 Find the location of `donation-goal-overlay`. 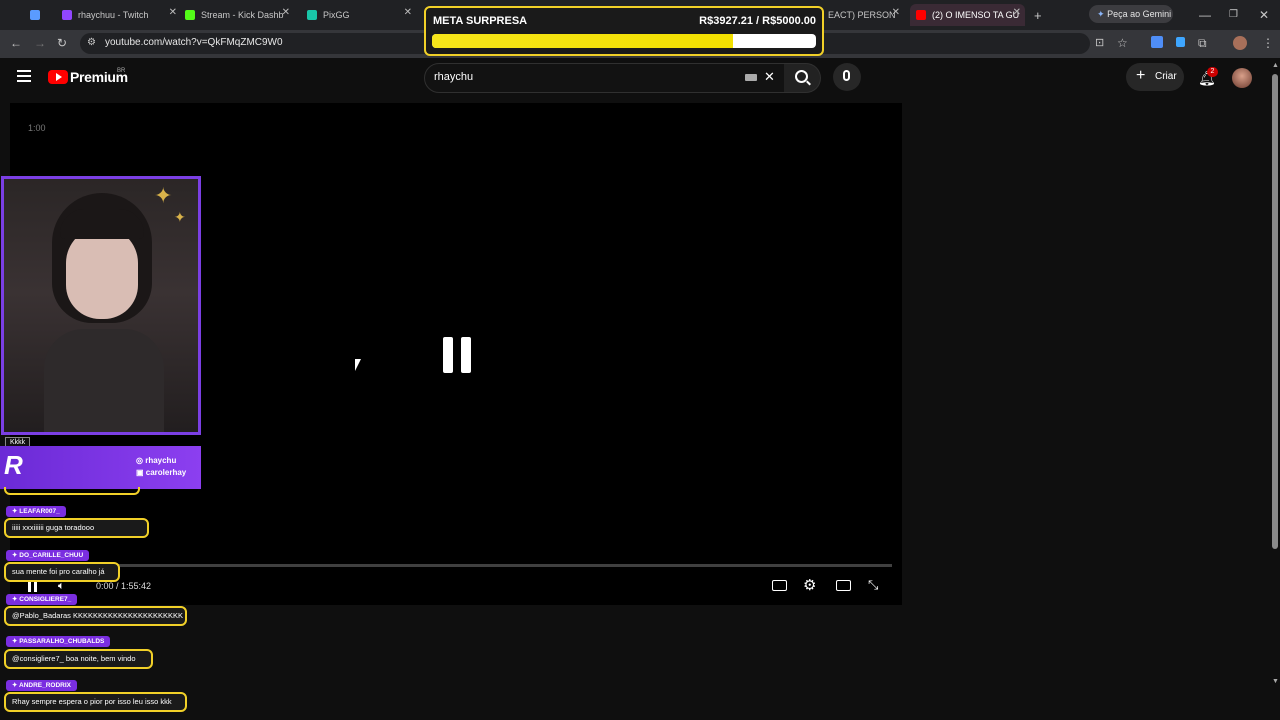

donation-goal-overlay is located at coordinates (624, 31).